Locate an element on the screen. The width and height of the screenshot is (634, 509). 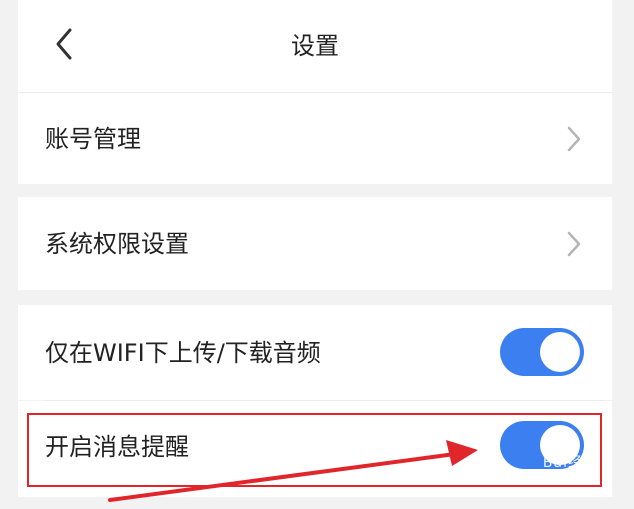
watermark-logo: Bai经验 is located at coordinates (570, 463).